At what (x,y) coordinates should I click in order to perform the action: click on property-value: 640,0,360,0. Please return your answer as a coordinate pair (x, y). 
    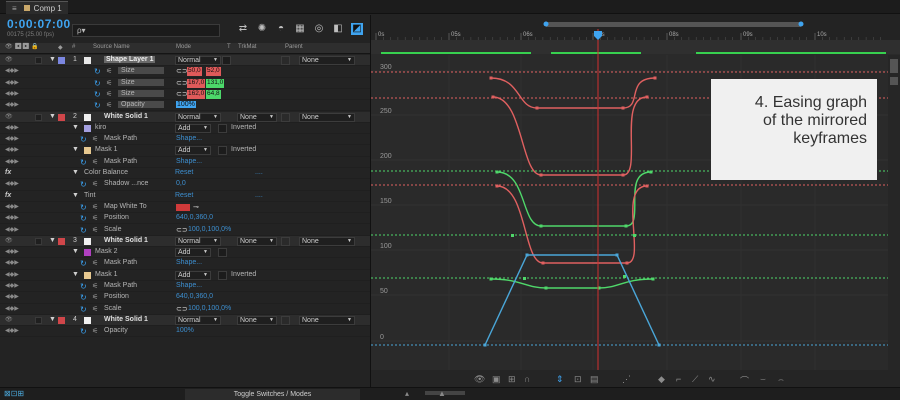
    Looking at the image, I should click on (194, 217).